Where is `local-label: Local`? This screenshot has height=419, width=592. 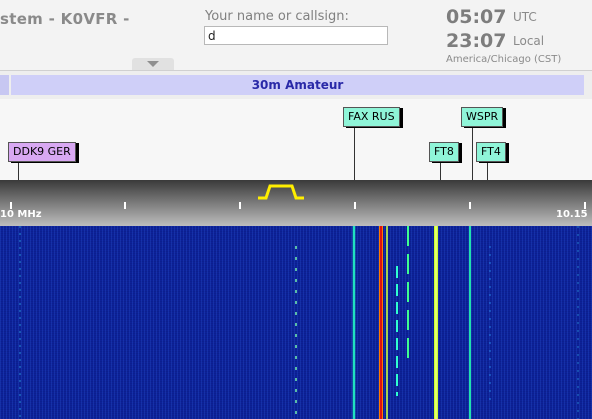
local-label: Local is located at coordinates (529, 41).